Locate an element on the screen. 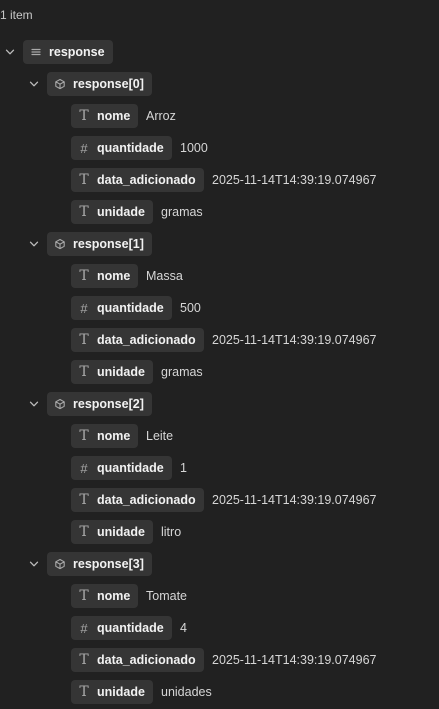 The image size is (439, 709). array-item-row: response[1] is located at coordinates (219, 244).